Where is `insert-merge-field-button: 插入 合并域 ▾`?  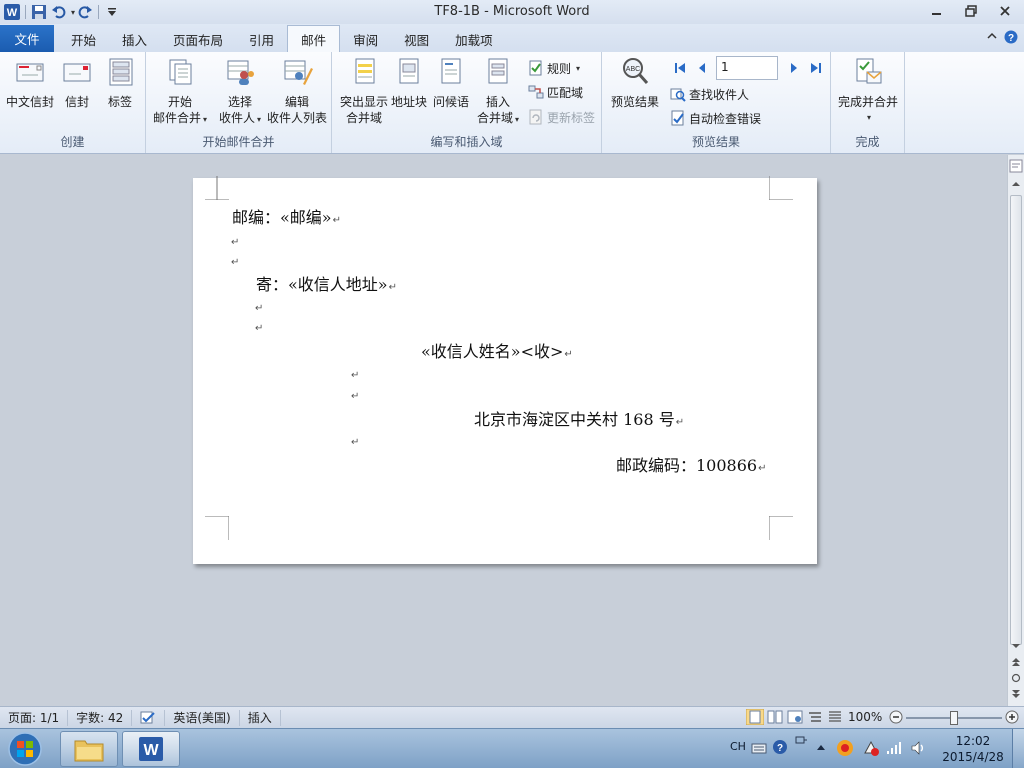
insert-merge-field-button: 插入 合并域 ▾ is located at coordinates (498, 92).